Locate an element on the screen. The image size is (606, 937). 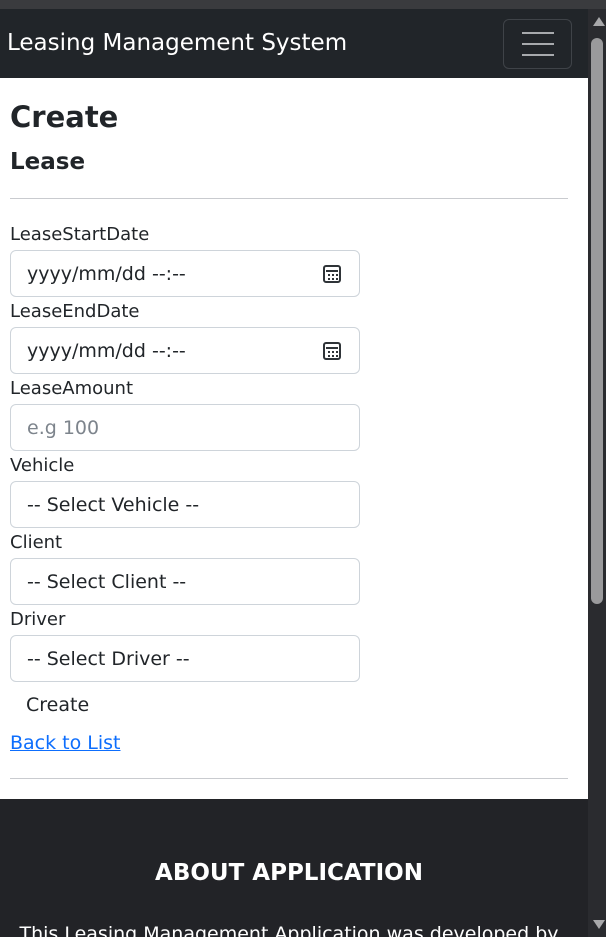
page-title: Create is located at coordinates (64, 117).